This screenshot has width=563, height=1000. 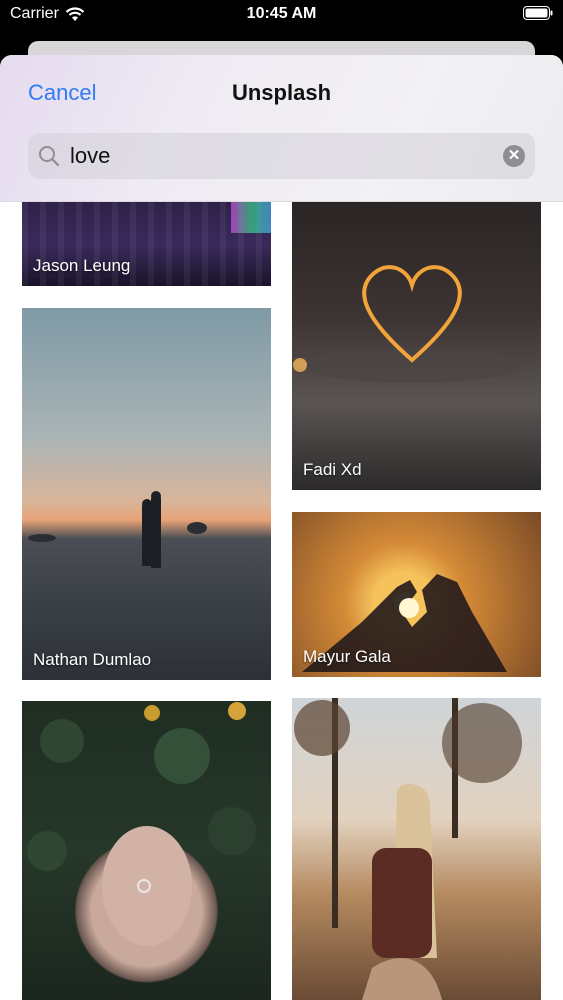 I want to click on battery-icon, so click(x=538, y=13).